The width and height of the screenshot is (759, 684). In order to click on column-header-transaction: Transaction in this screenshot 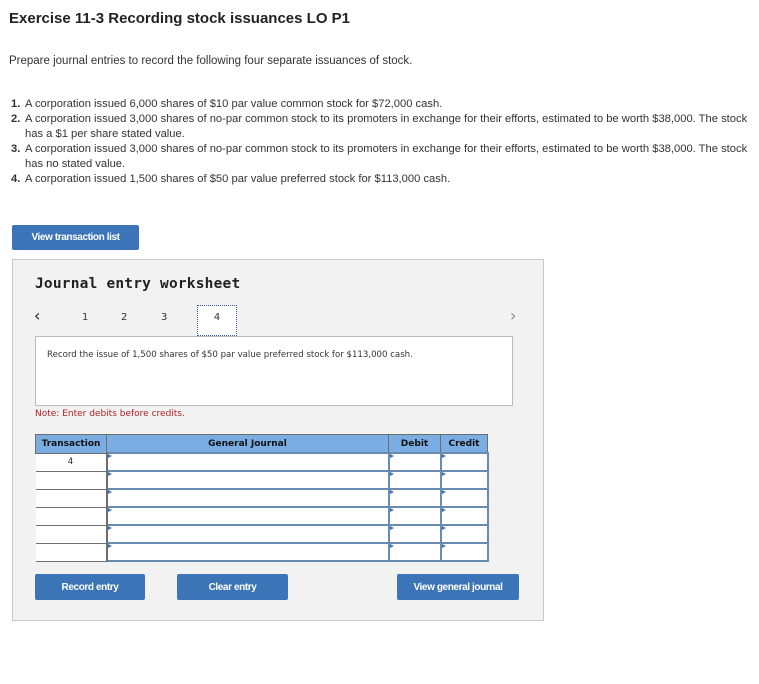, I will do `click(71, 444)`.